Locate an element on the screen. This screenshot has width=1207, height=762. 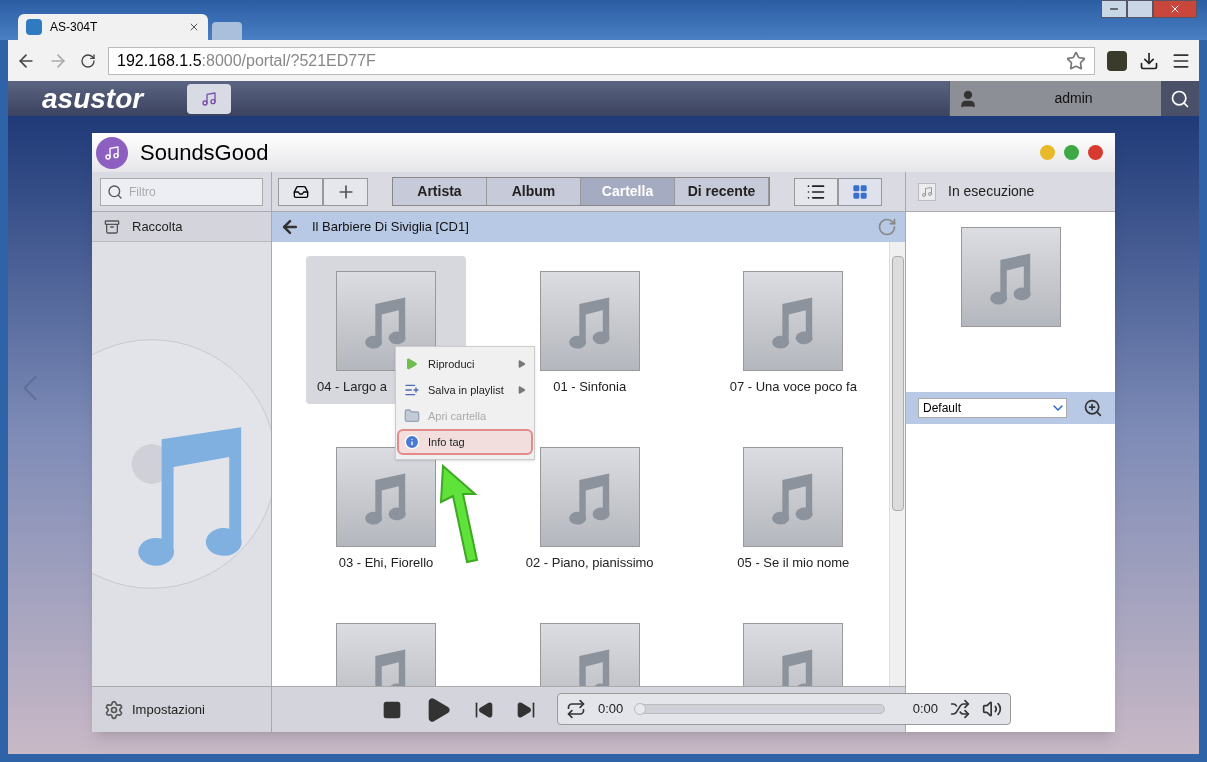
address-text: 192.168.1.5:8000/portal/?521ED77F is located at coordinates (247, 60).